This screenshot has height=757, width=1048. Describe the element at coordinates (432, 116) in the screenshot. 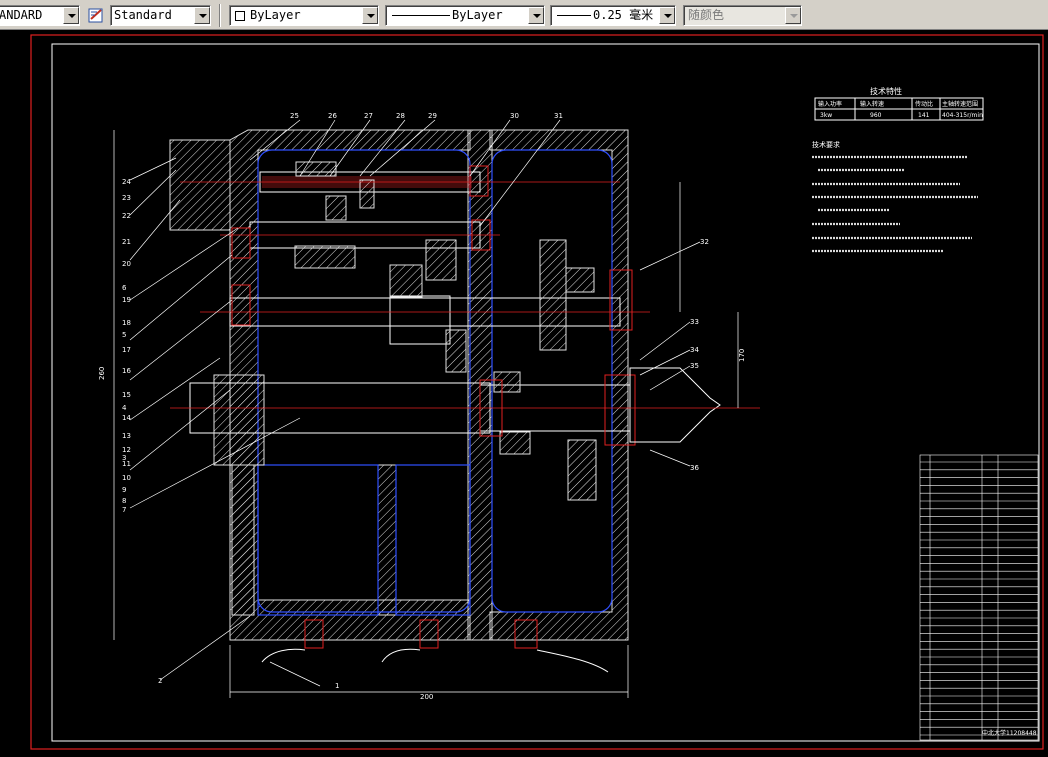

I see `part-number-label: 29` at that location.